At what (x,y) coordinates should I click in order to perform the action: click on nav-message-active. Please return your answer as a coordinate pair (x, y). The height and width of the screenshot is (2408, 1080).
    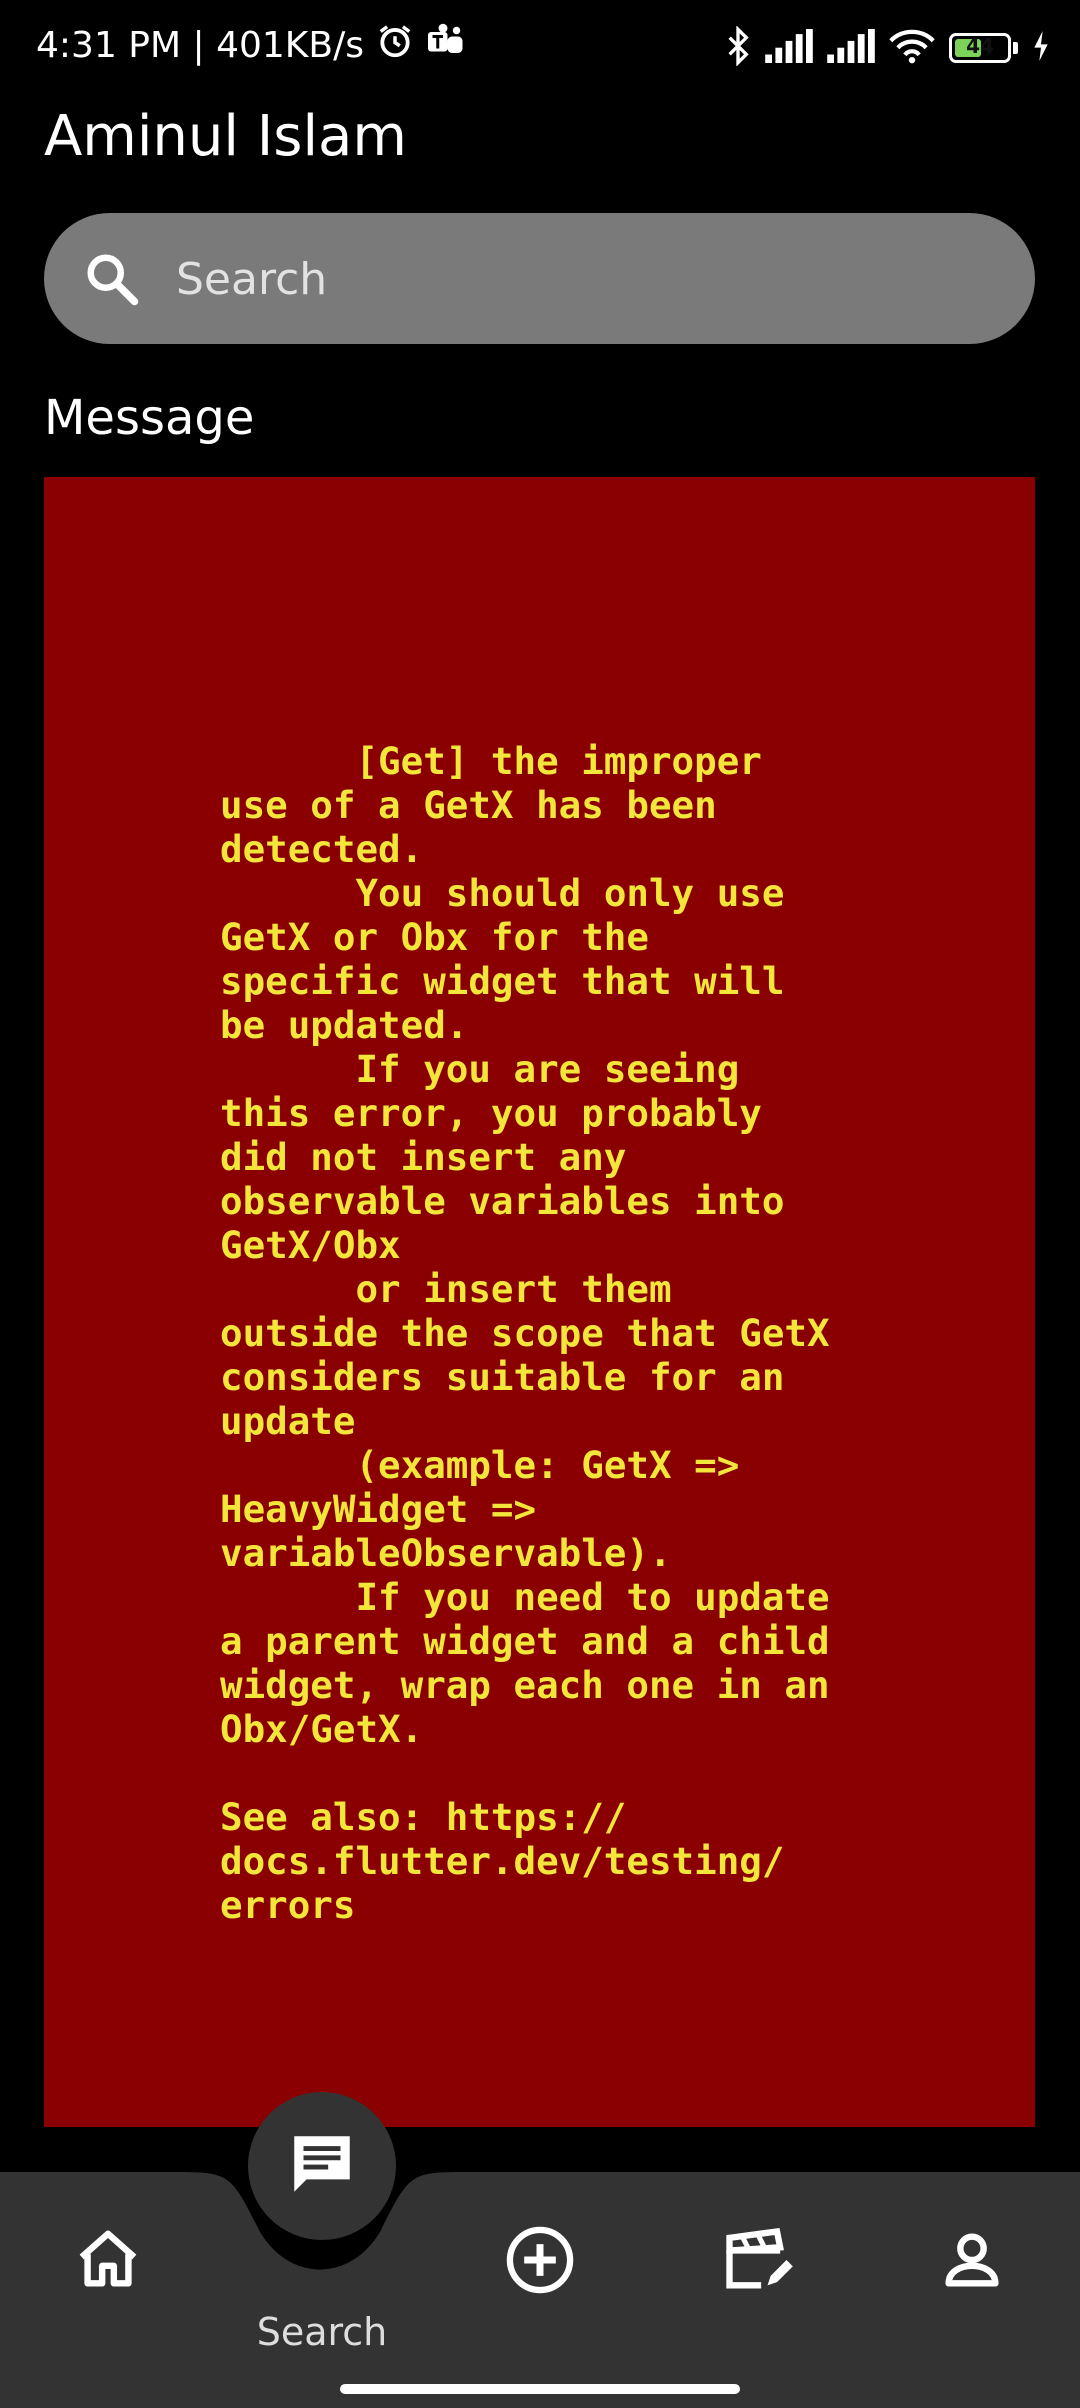
    Looking at the image, I should click on (322, 2166).